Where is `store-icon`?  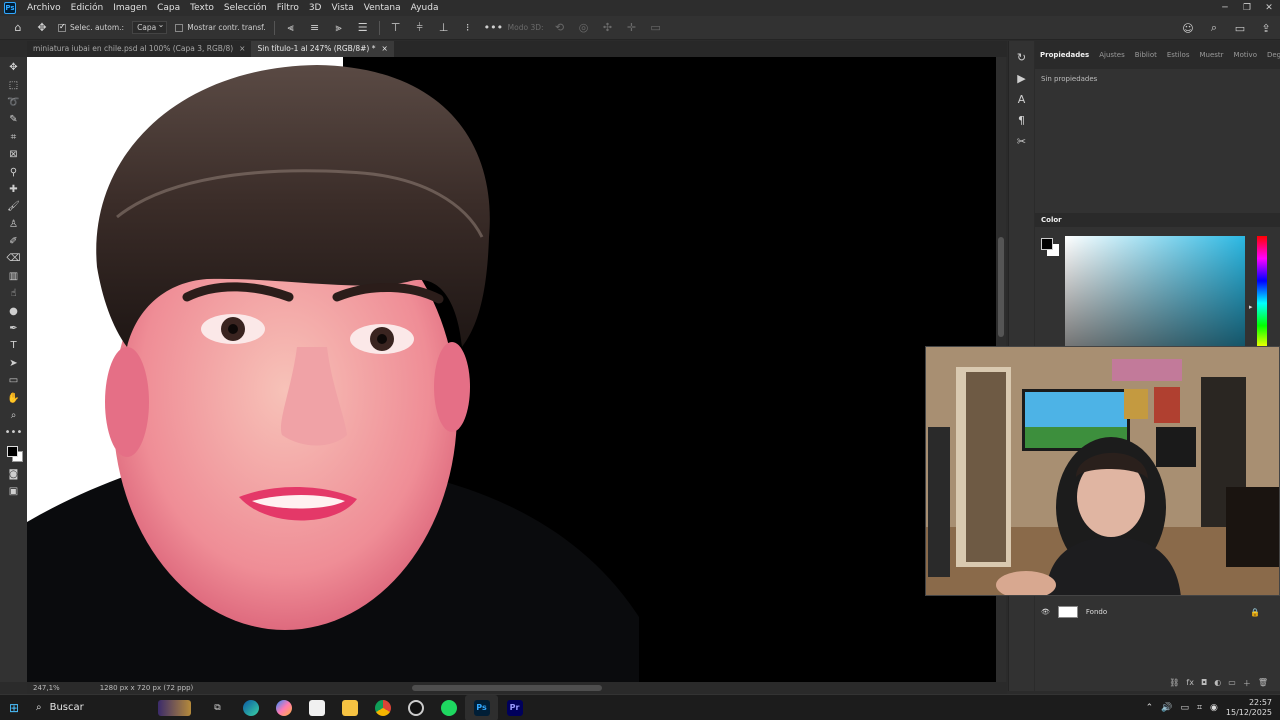
store-icon is located at coordinates (316, 707).